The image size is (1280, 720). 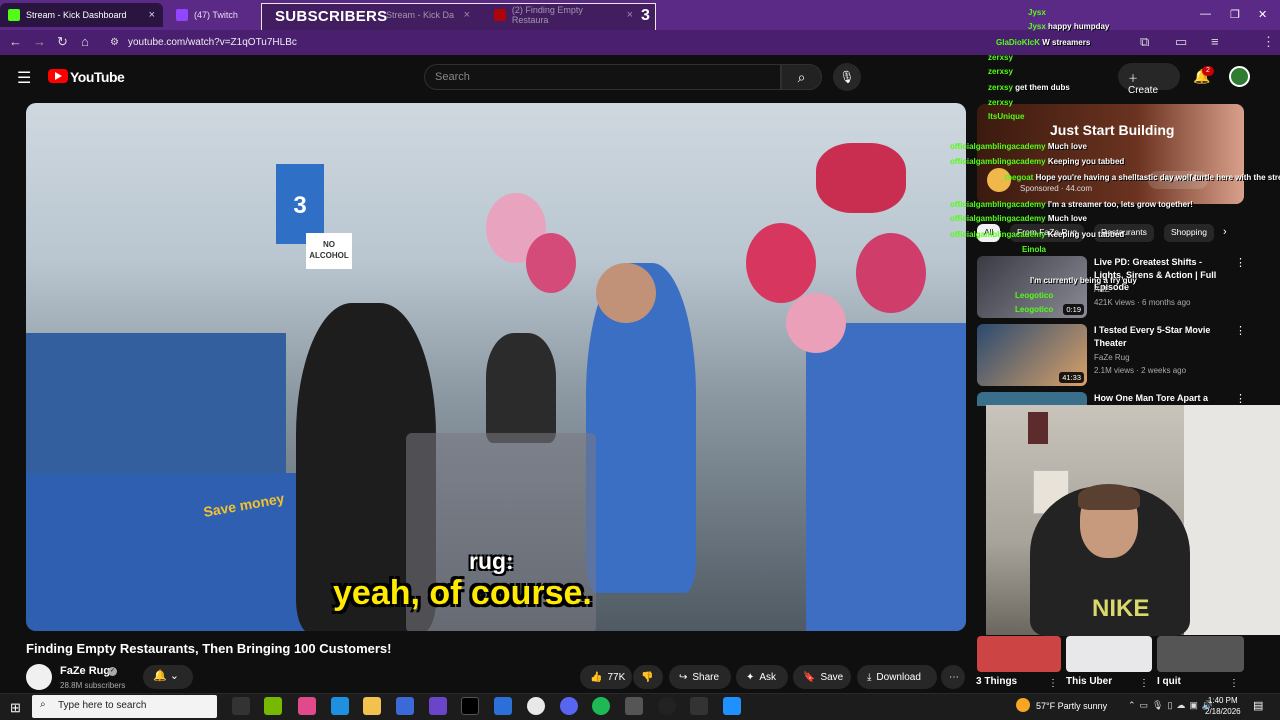 What do you see at coordinates (1181, 42) in the screenshot?
I see `cast-icon: ▭` at bounding box center [1181, 42].